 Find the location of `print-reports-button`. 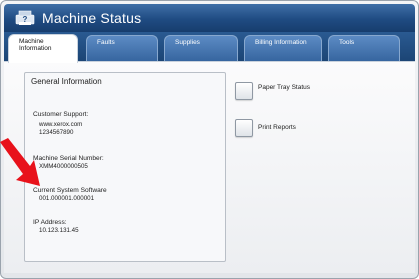

print-reports-button is located at coordinates (244, 128).